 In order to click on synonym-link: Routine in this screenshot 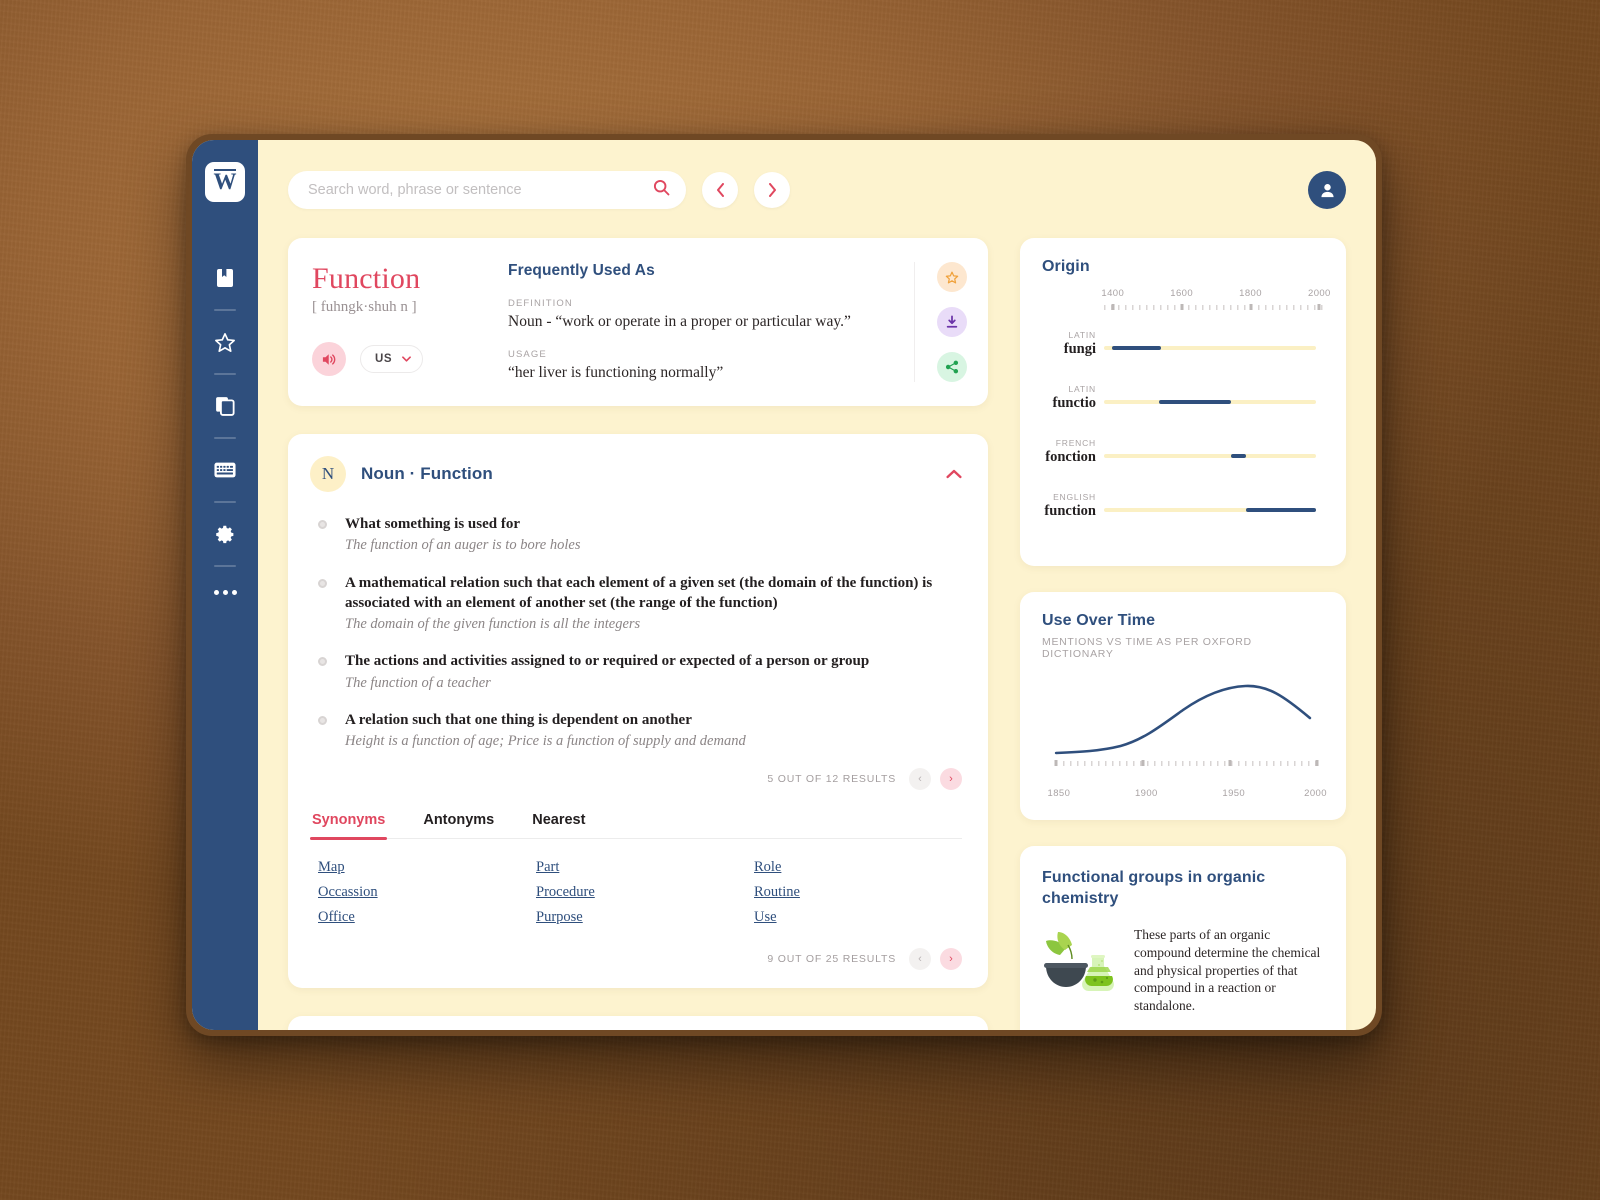, I will do `click(858, 892)`.